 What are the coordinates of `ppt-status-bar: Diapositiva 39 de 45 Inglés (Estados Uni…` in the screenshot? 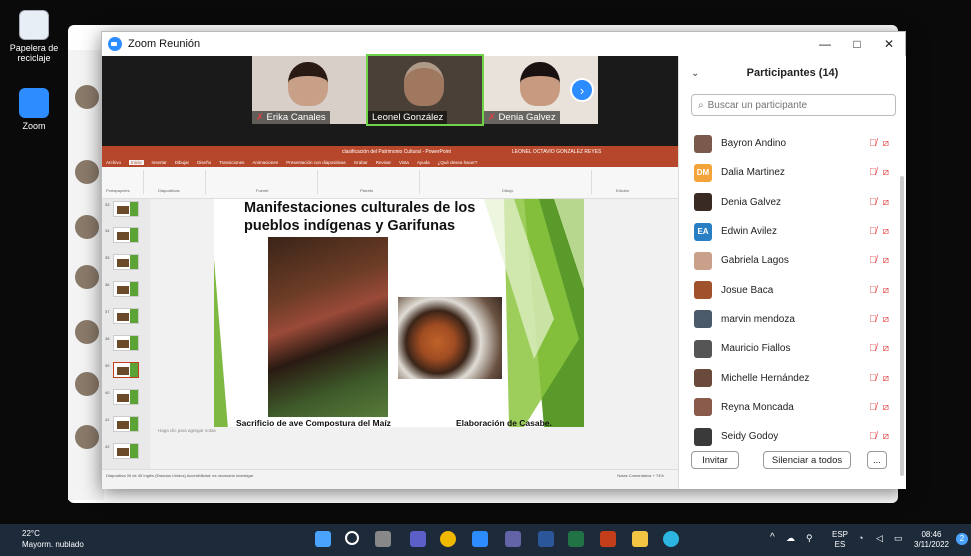 It's located at (390, 479).